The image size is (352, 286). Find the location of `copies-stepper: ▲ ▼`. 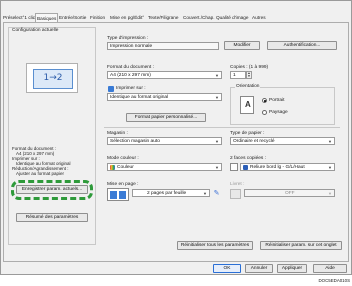

copies-stepper: ▲ ▼ is located at coordinates (249, 75).